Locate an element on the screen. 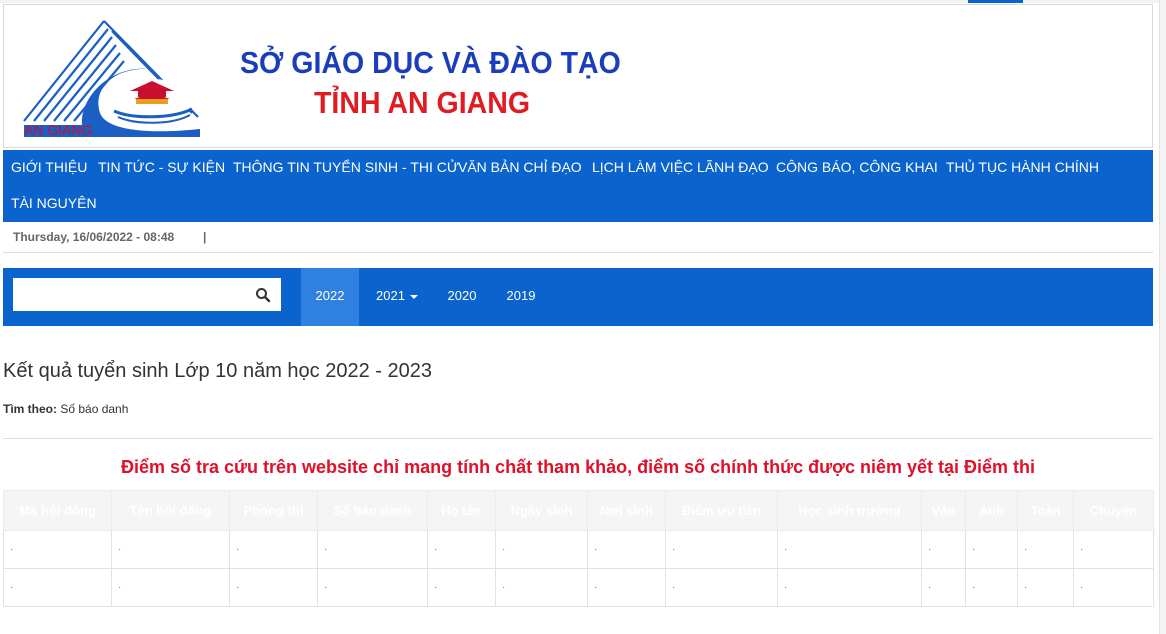 The image size is (1166, 634). search-bar: 2022 2021 2020 2019 is located at coordinates (578, 297).